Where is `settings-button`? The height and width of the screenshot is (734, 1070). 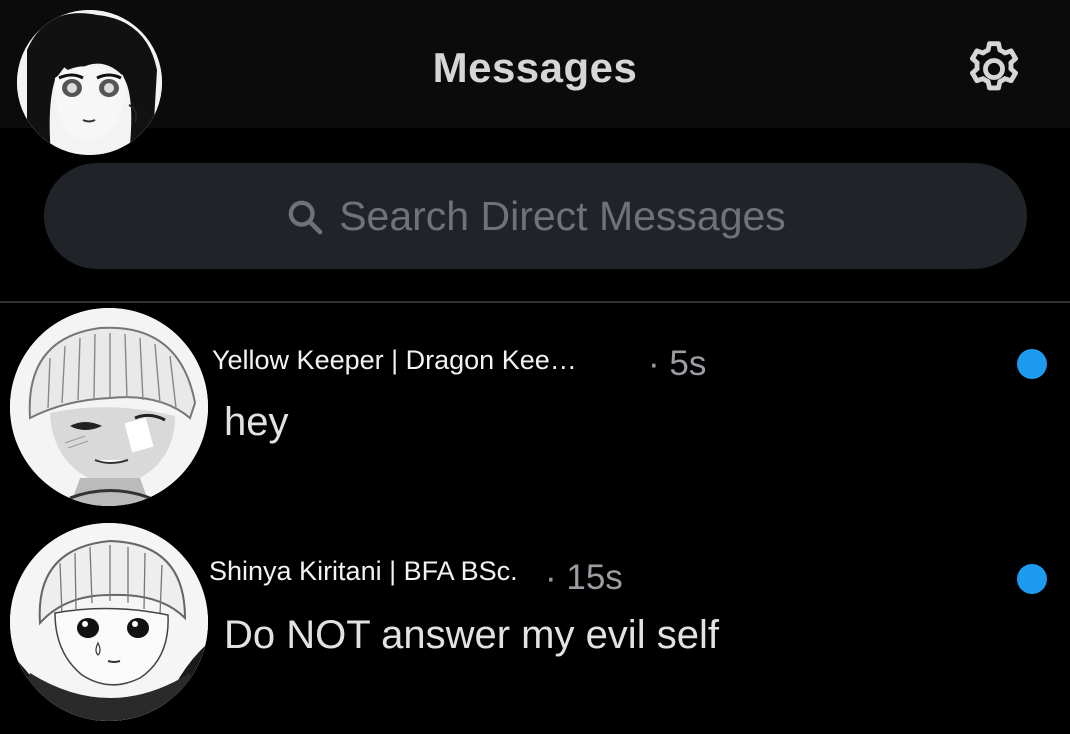
settings-button is located at coordinates (994, 69).